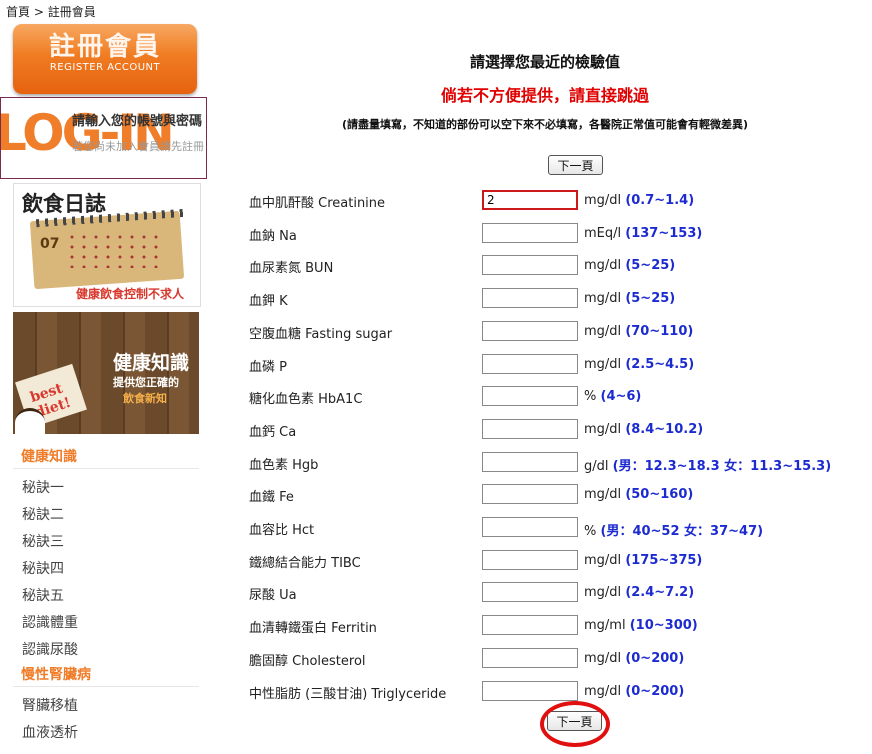 The height and width of the screenshot is (754, 872). I want to click on field-label: 膽固醇 Cholesterol, so click(307, 661).